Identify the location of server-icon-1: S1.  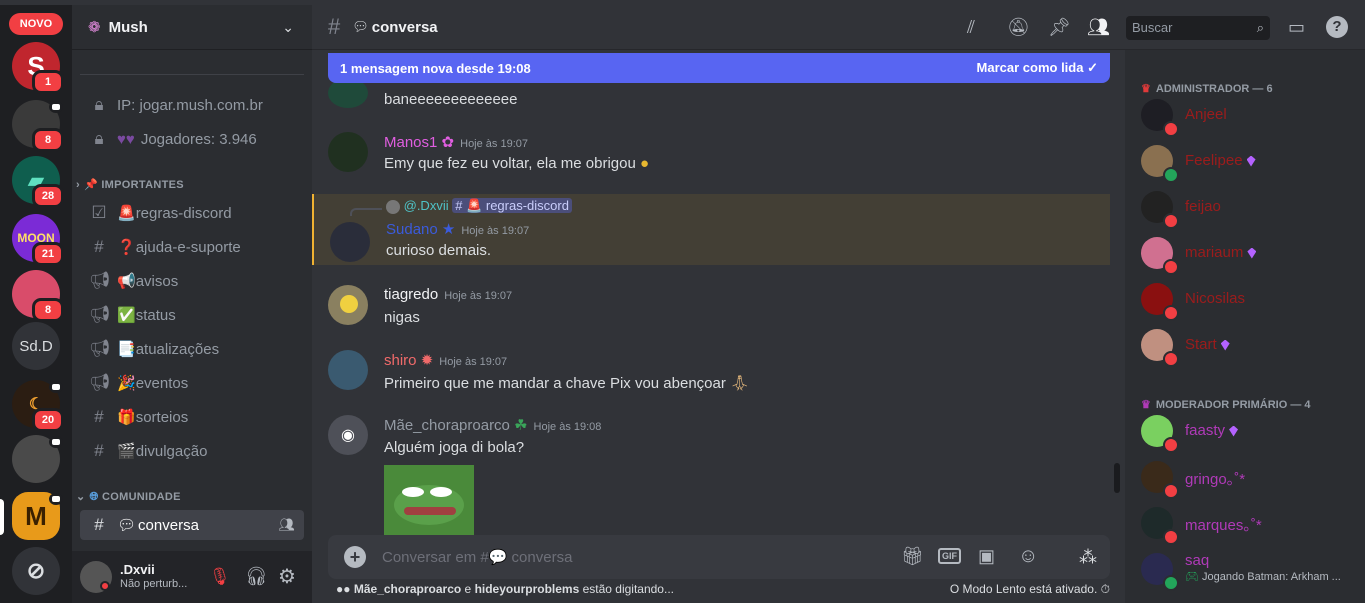
(38, 68).